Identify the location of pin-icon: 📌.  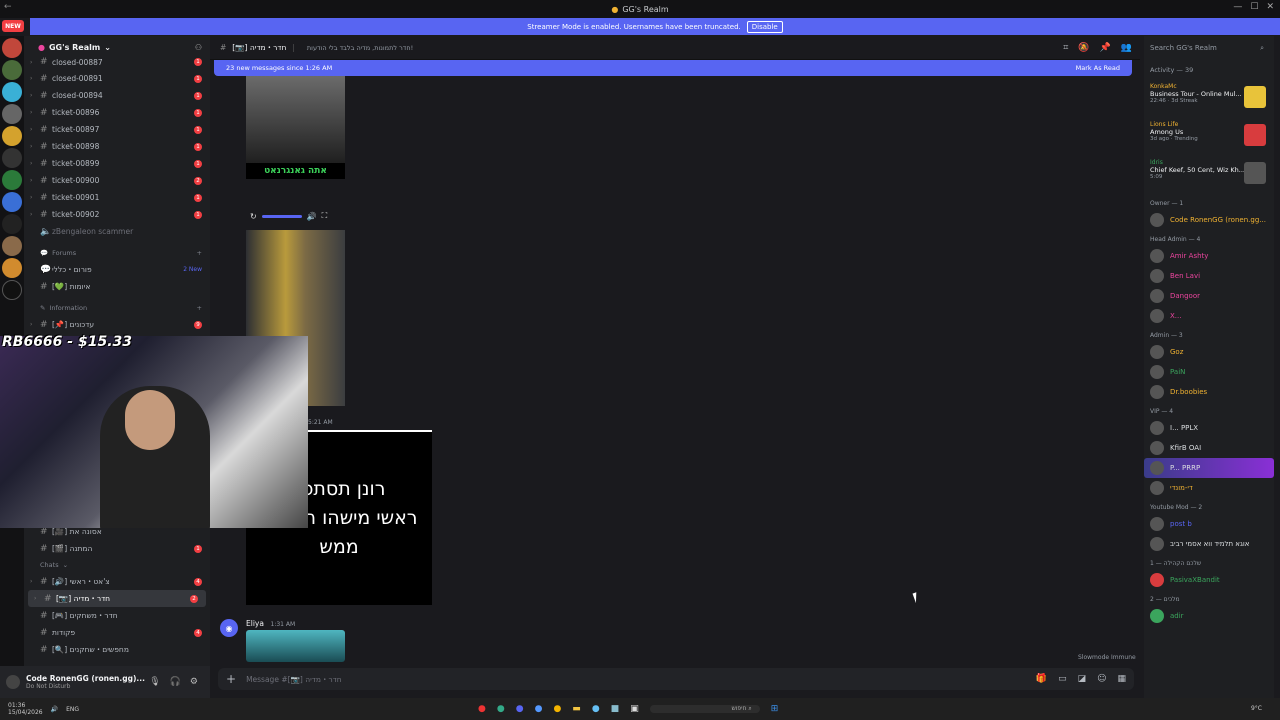
(1105, 48).